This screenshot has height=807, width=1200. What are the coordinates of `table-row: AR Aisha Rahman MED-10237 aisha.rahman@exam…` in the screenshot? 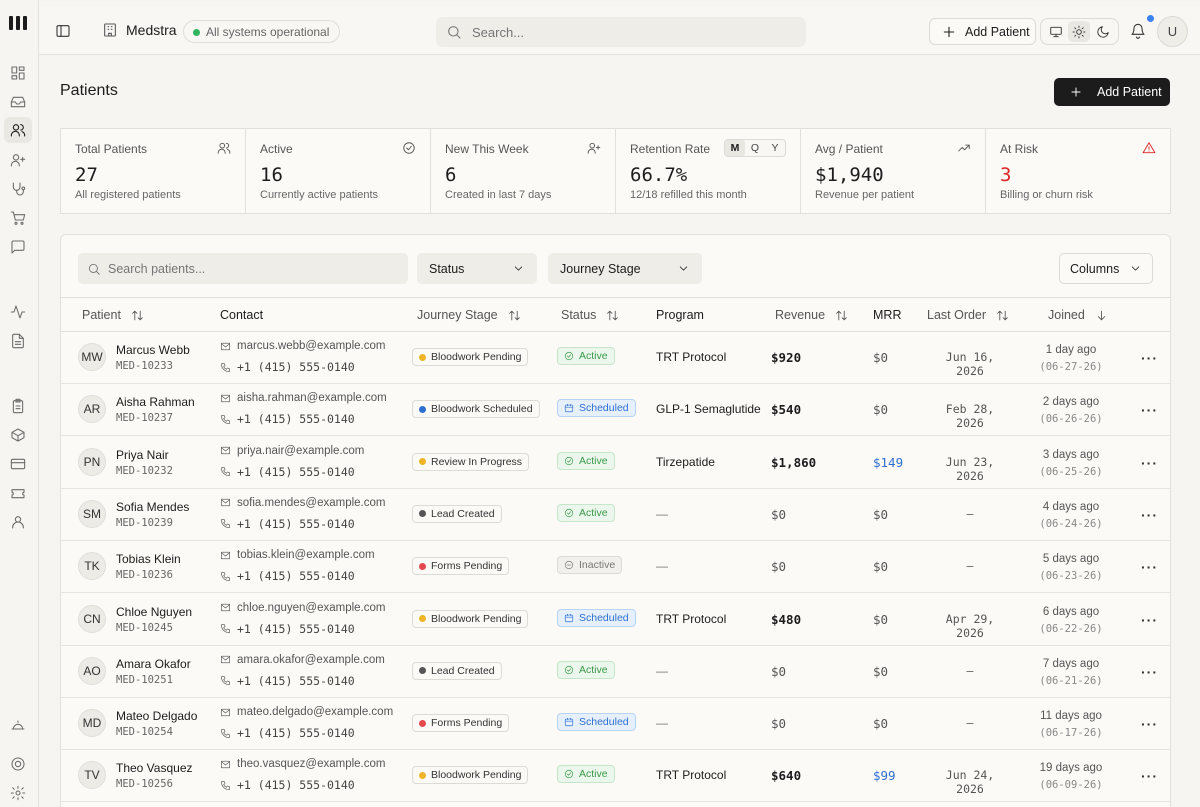 It's located at (615, 410).